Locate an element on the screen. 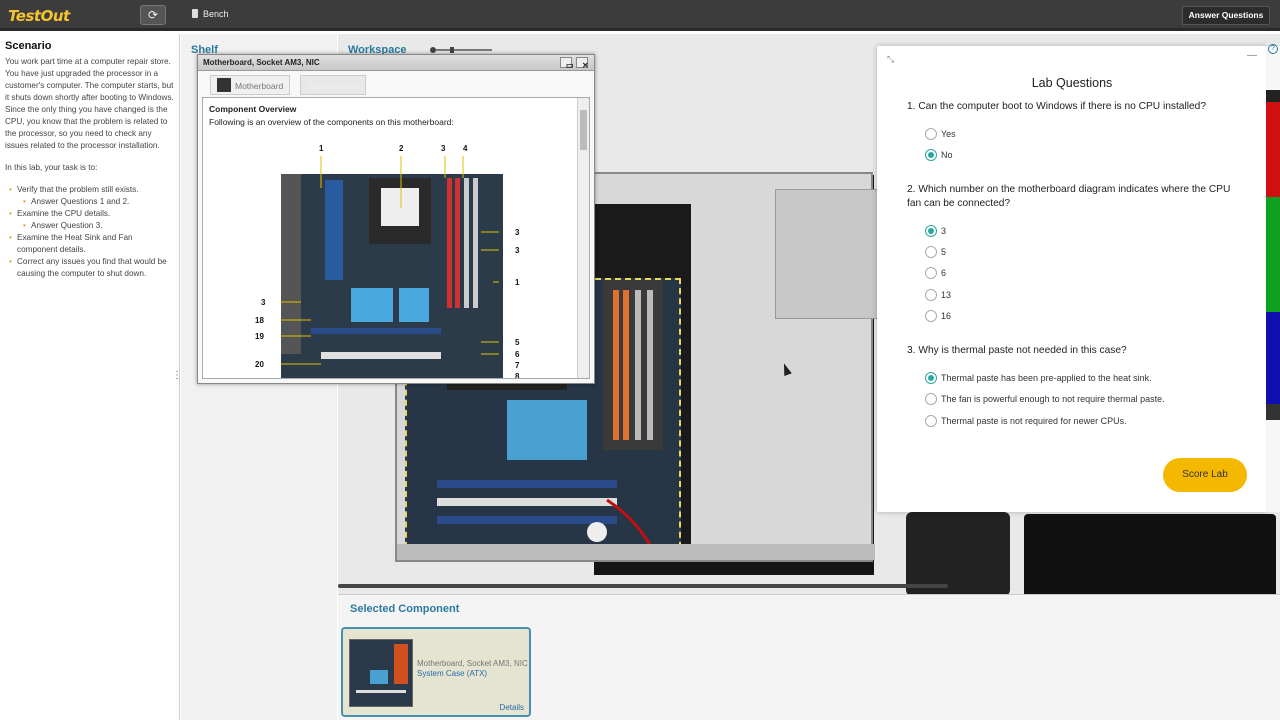 Image resolution: width=1280 pixels, height=720 pixels. option-label: Yes is located at coordinates (948, 134).